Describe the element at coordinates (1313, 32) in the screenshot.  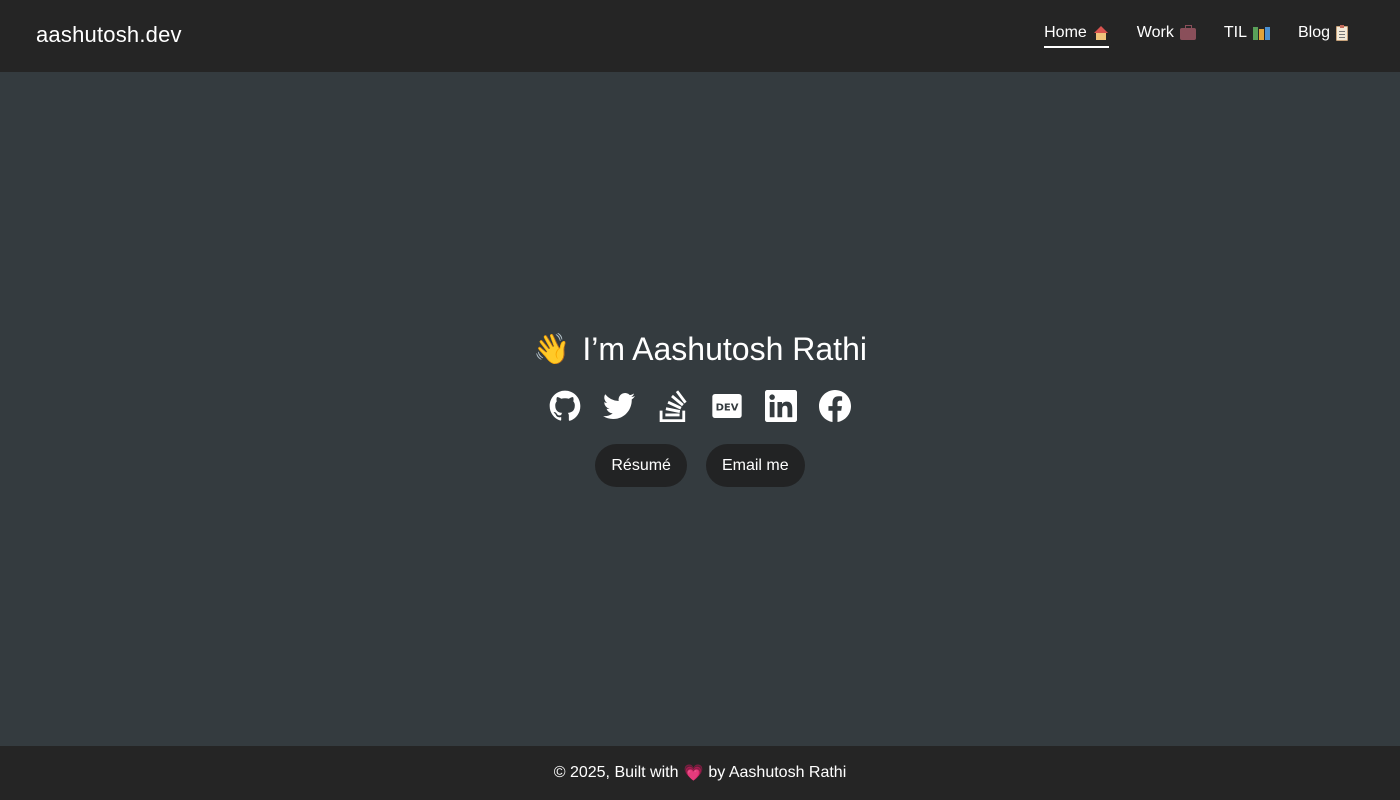
I see `nav-blog-label: Blog` at that location.